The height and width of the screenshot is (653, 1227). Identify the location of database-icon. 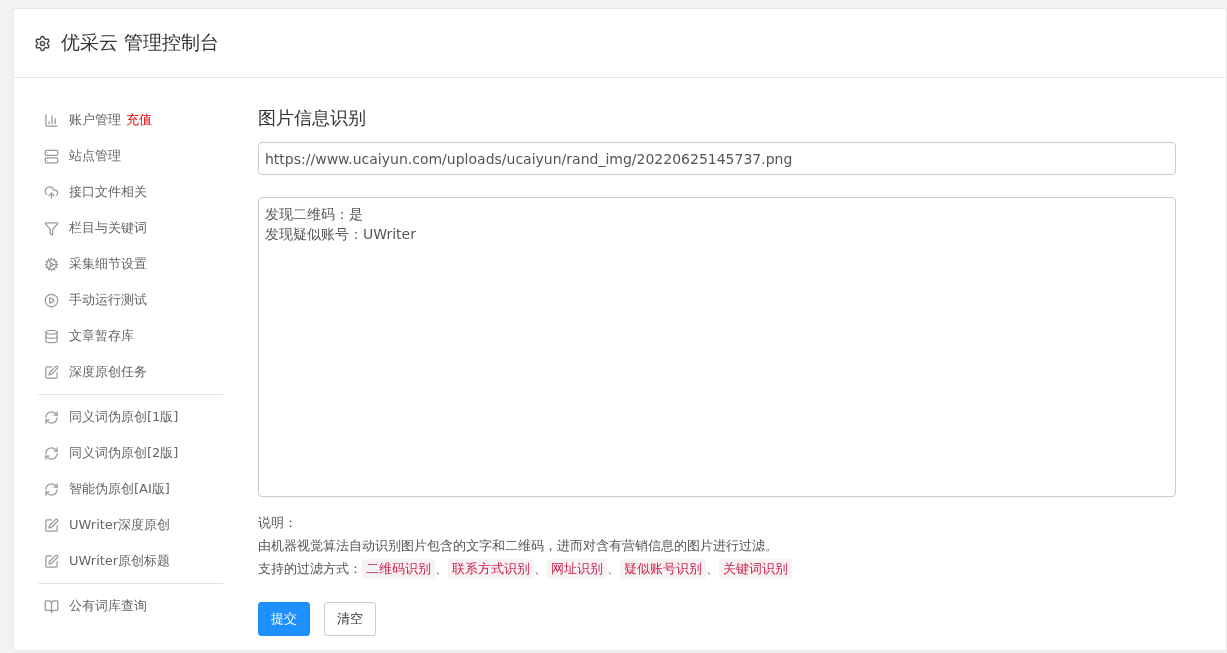
(51, 336).